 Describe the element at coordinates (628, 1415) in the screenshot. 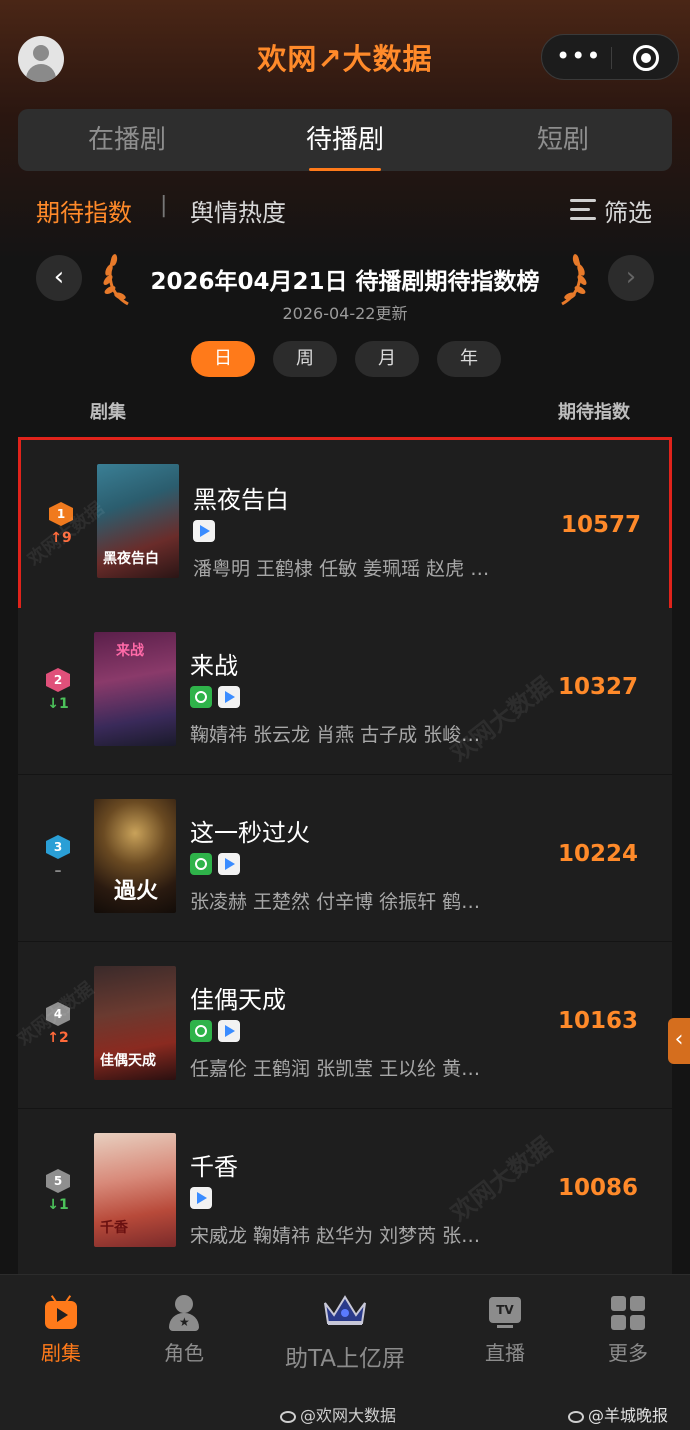

I see `publisher-watermark-text: @羊城晚报` at that location.